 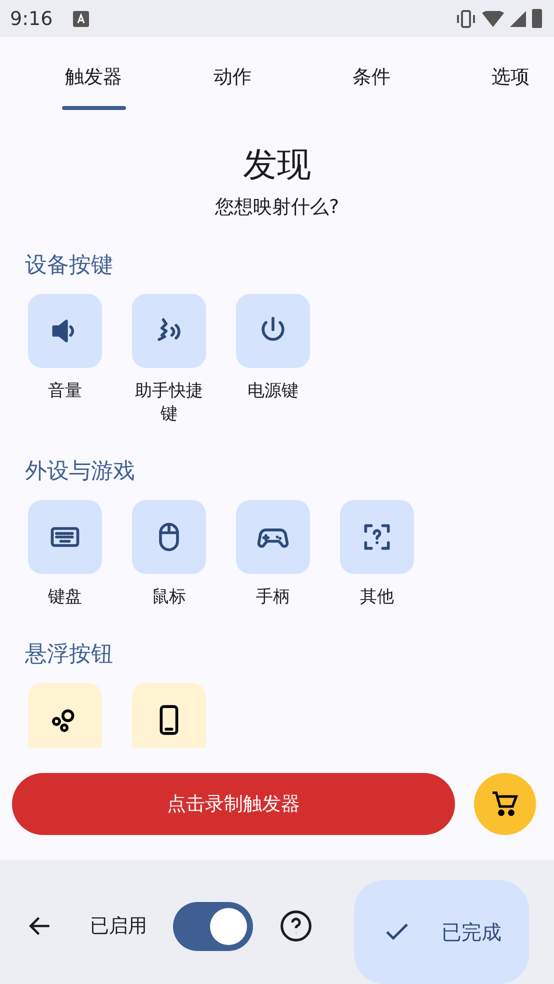 I want to click on battery-icon, so click(x=537, y=18).